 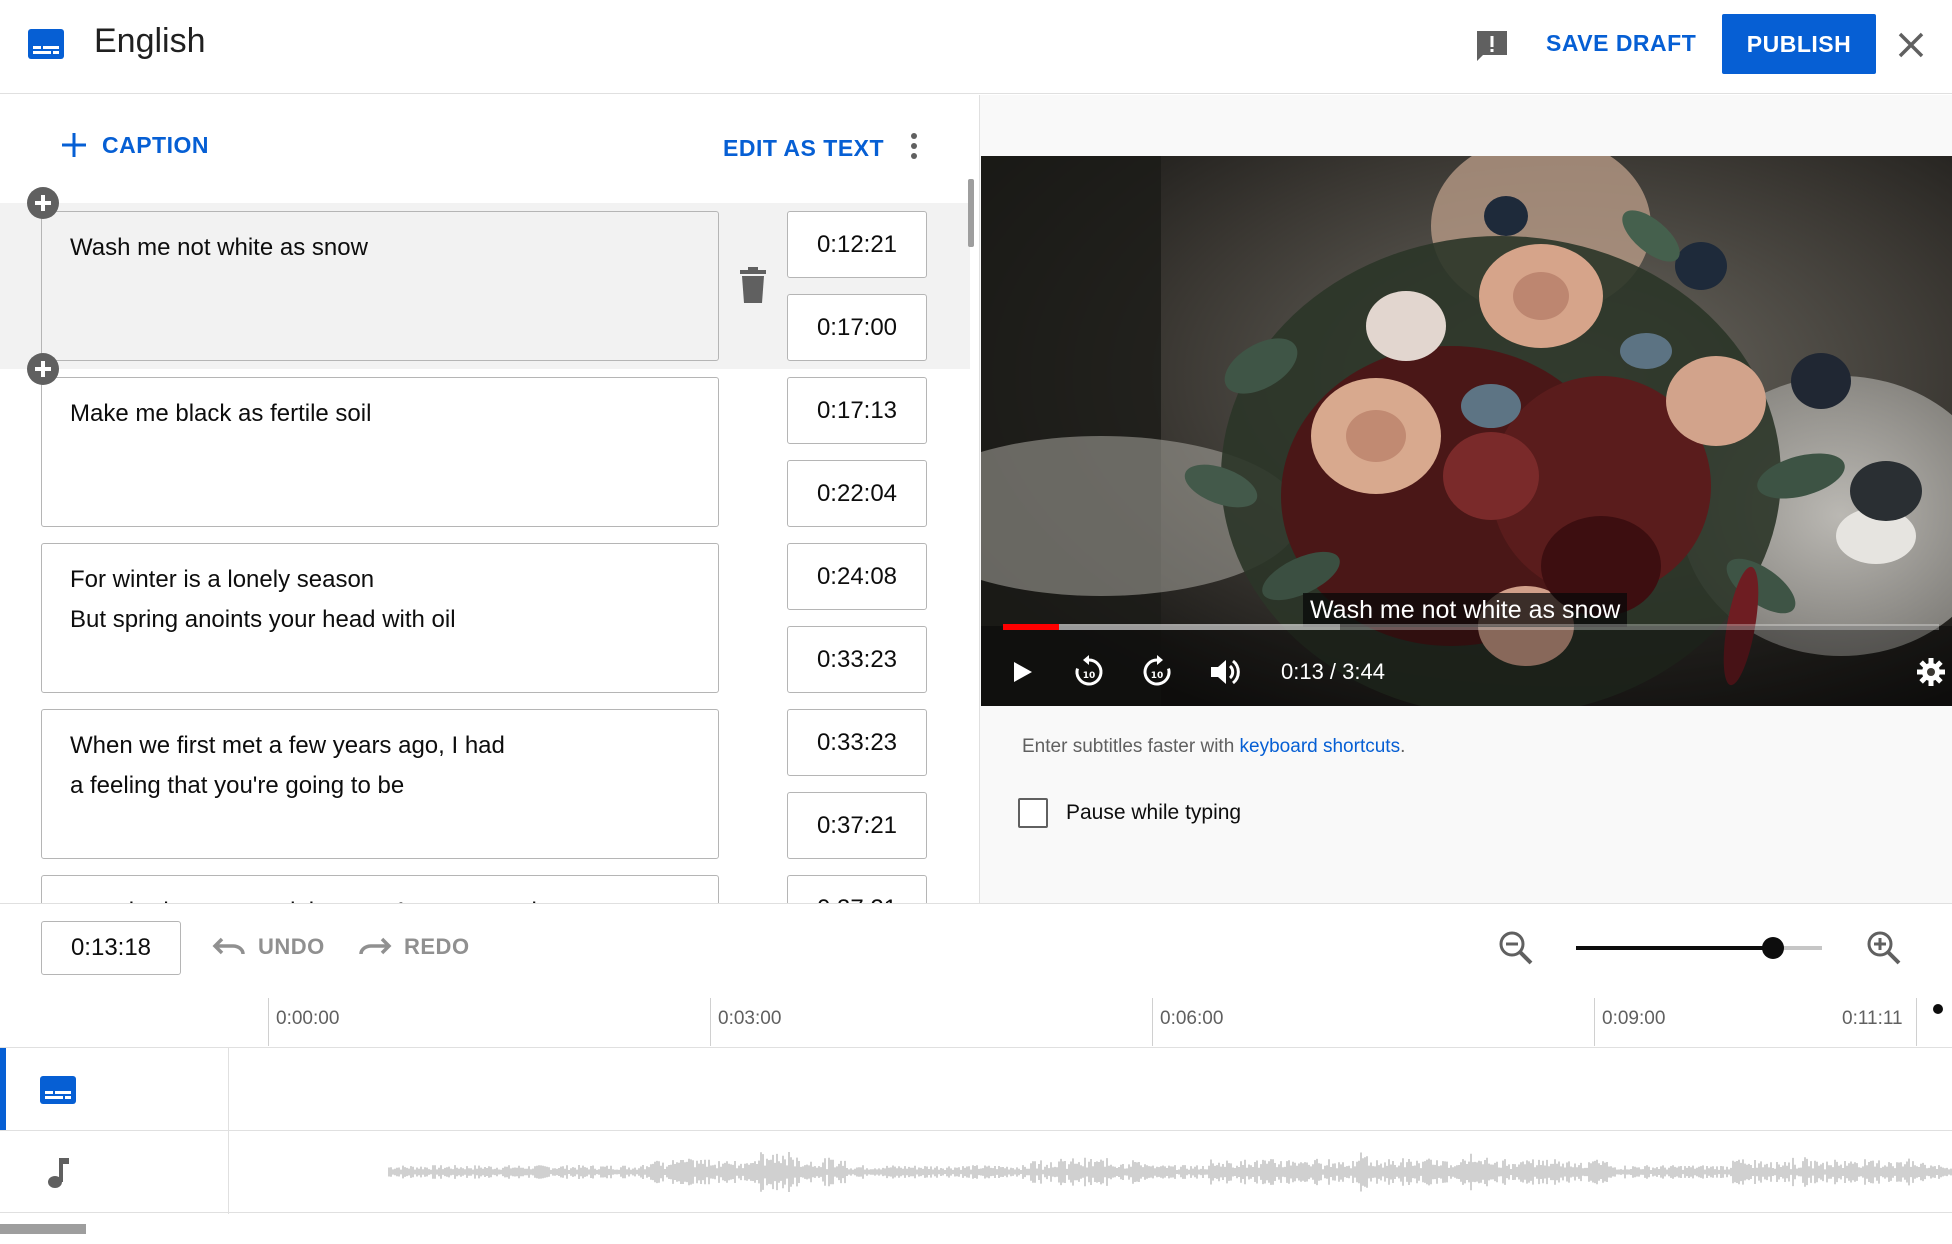 I want to click on pause-while-typing-checkbox, so click(x=1033, y=813).